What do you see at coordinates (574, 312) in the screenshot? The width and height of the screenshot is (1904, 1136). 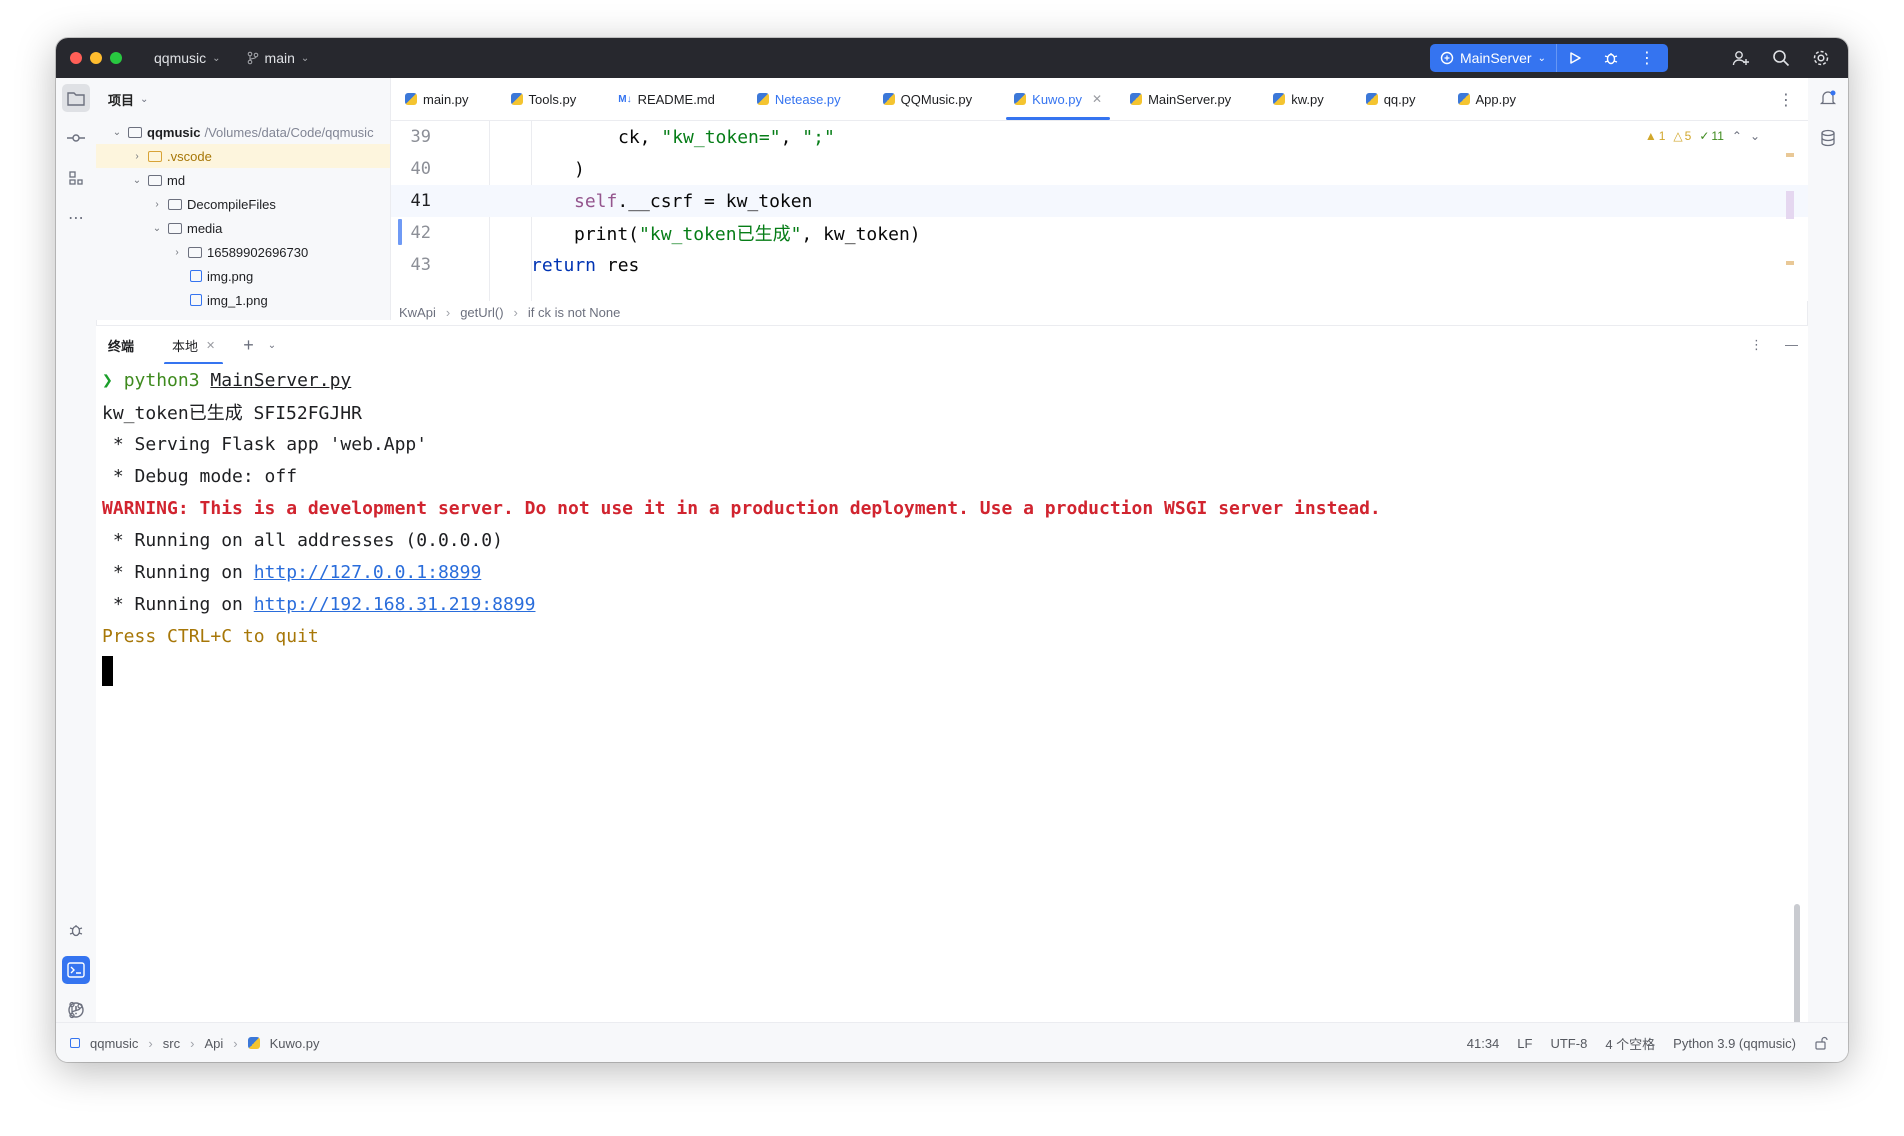 I see `breadcrumb-item: if ck is not None` at bounding box center [574, 312].